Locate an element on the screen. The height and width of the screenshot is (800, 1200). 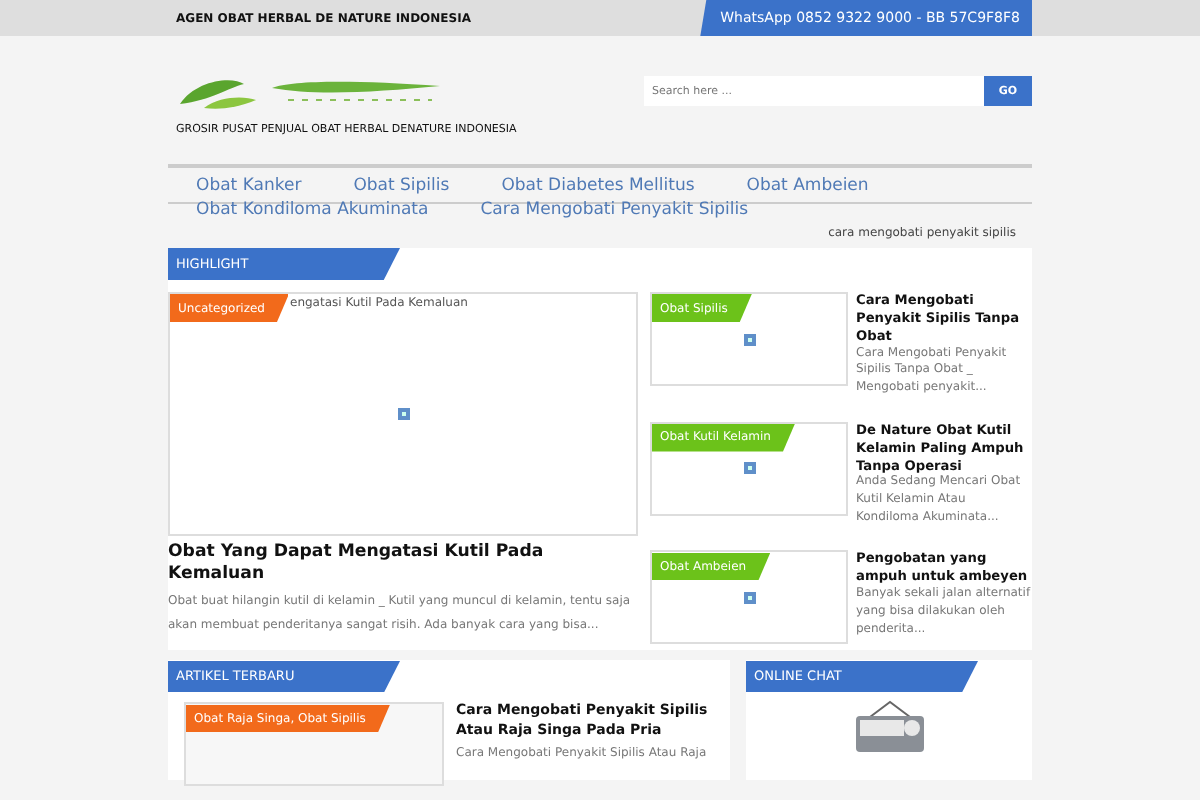
post-title: Obat Yang Dapat Mengatasi Kutil Pada Kemaluan is located at coordinates (403, 563).